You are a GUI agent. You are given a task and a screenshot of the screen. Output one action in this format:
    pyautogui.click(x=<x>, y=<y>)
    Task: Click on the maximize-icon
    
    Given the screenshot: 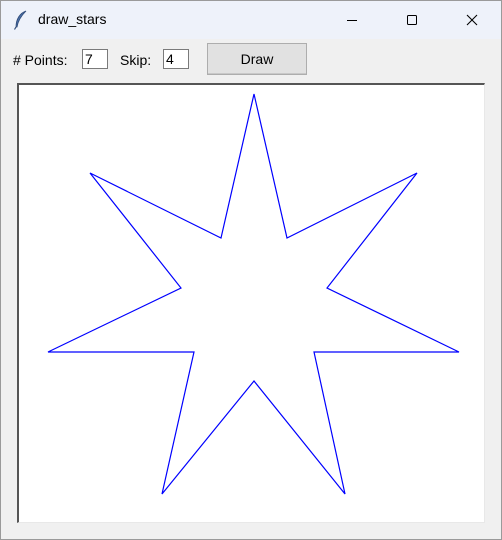 What is the action you would take?
    pyautogui.click(x=412, y=20)
    